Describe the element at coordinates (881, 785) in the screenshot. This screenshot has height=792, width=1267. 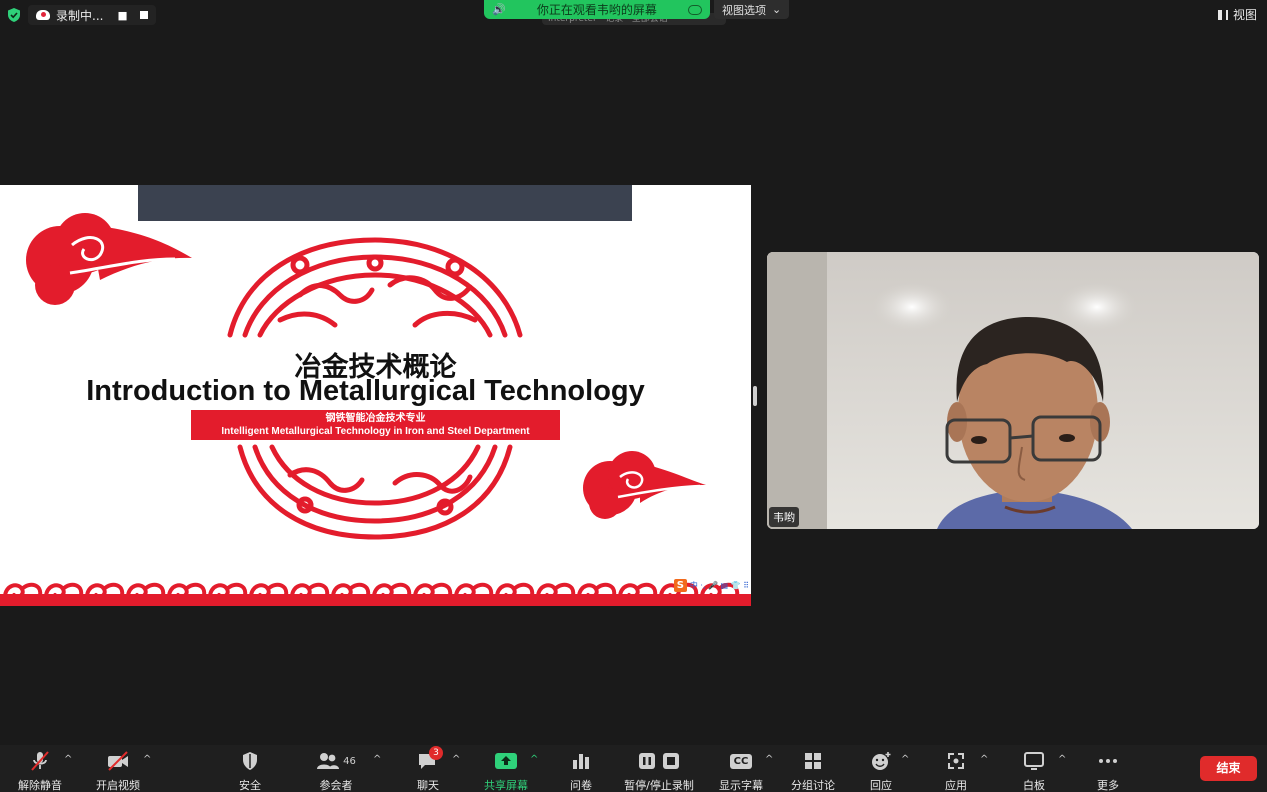
I see `reactions-label: 回应` at that location.